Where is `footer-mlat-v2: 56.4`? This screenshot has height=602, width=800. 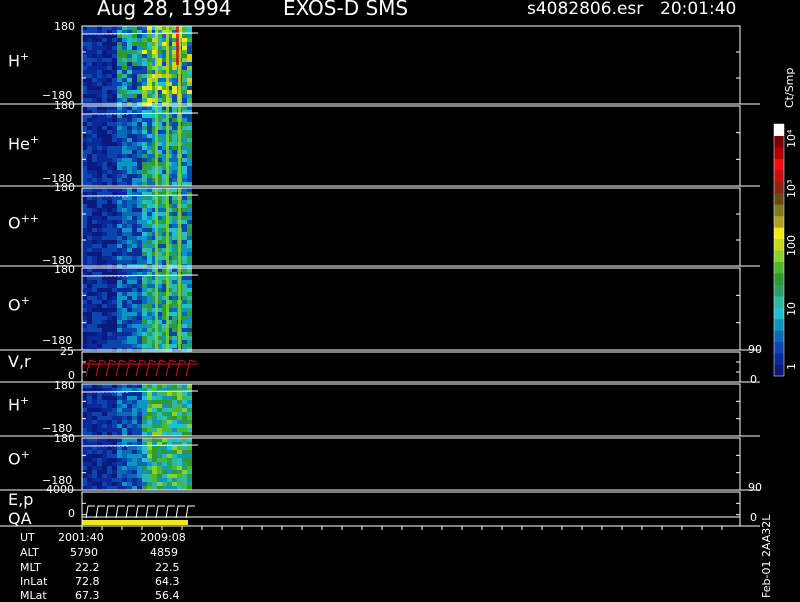 footer-mlat-v2: 56.4 is located at coordinates (167, 595).